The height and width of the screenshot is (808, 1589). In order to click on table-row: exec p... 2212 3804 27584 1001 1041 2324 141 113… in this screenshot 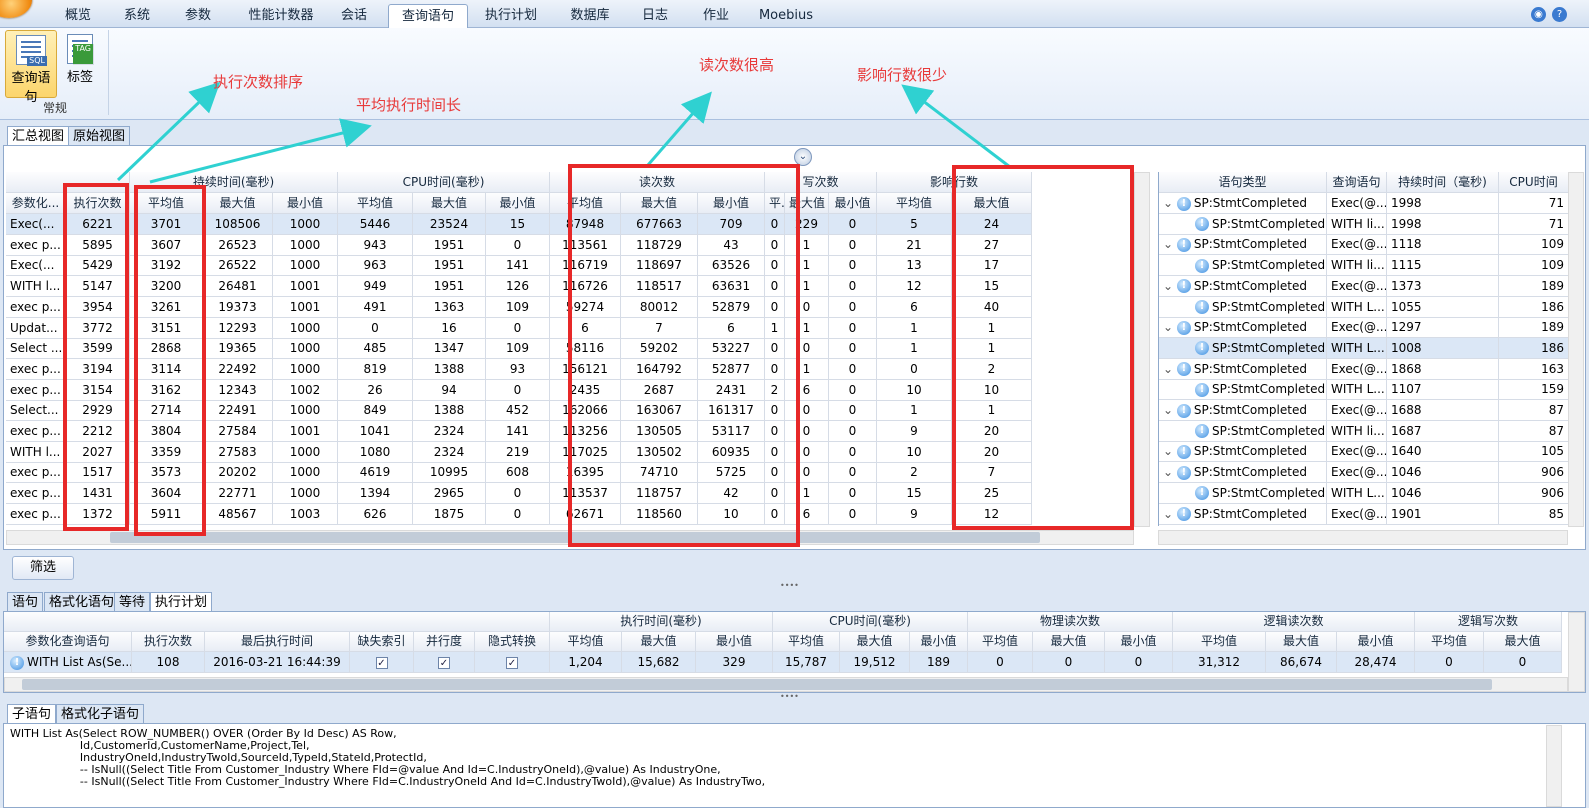, I will do `click(519, 431)`.